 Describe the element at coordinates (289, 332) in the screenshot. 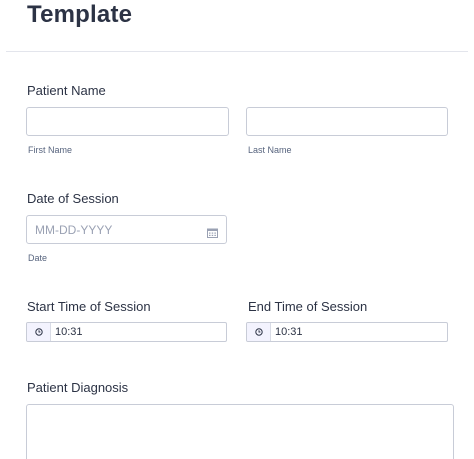

I see `end-time-value: 10:31` at that location.